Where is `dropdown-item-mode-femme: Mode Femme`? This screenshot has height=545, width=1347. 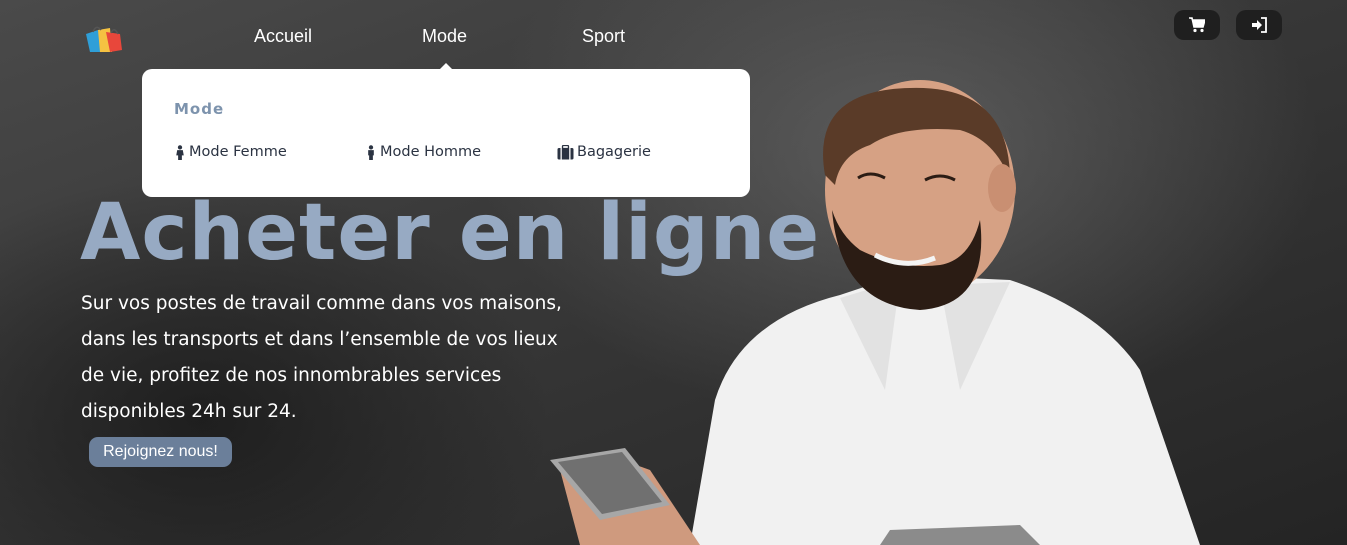
dropdown-item-mode-femme: Mode Femme is located at coordinates (230, 152).